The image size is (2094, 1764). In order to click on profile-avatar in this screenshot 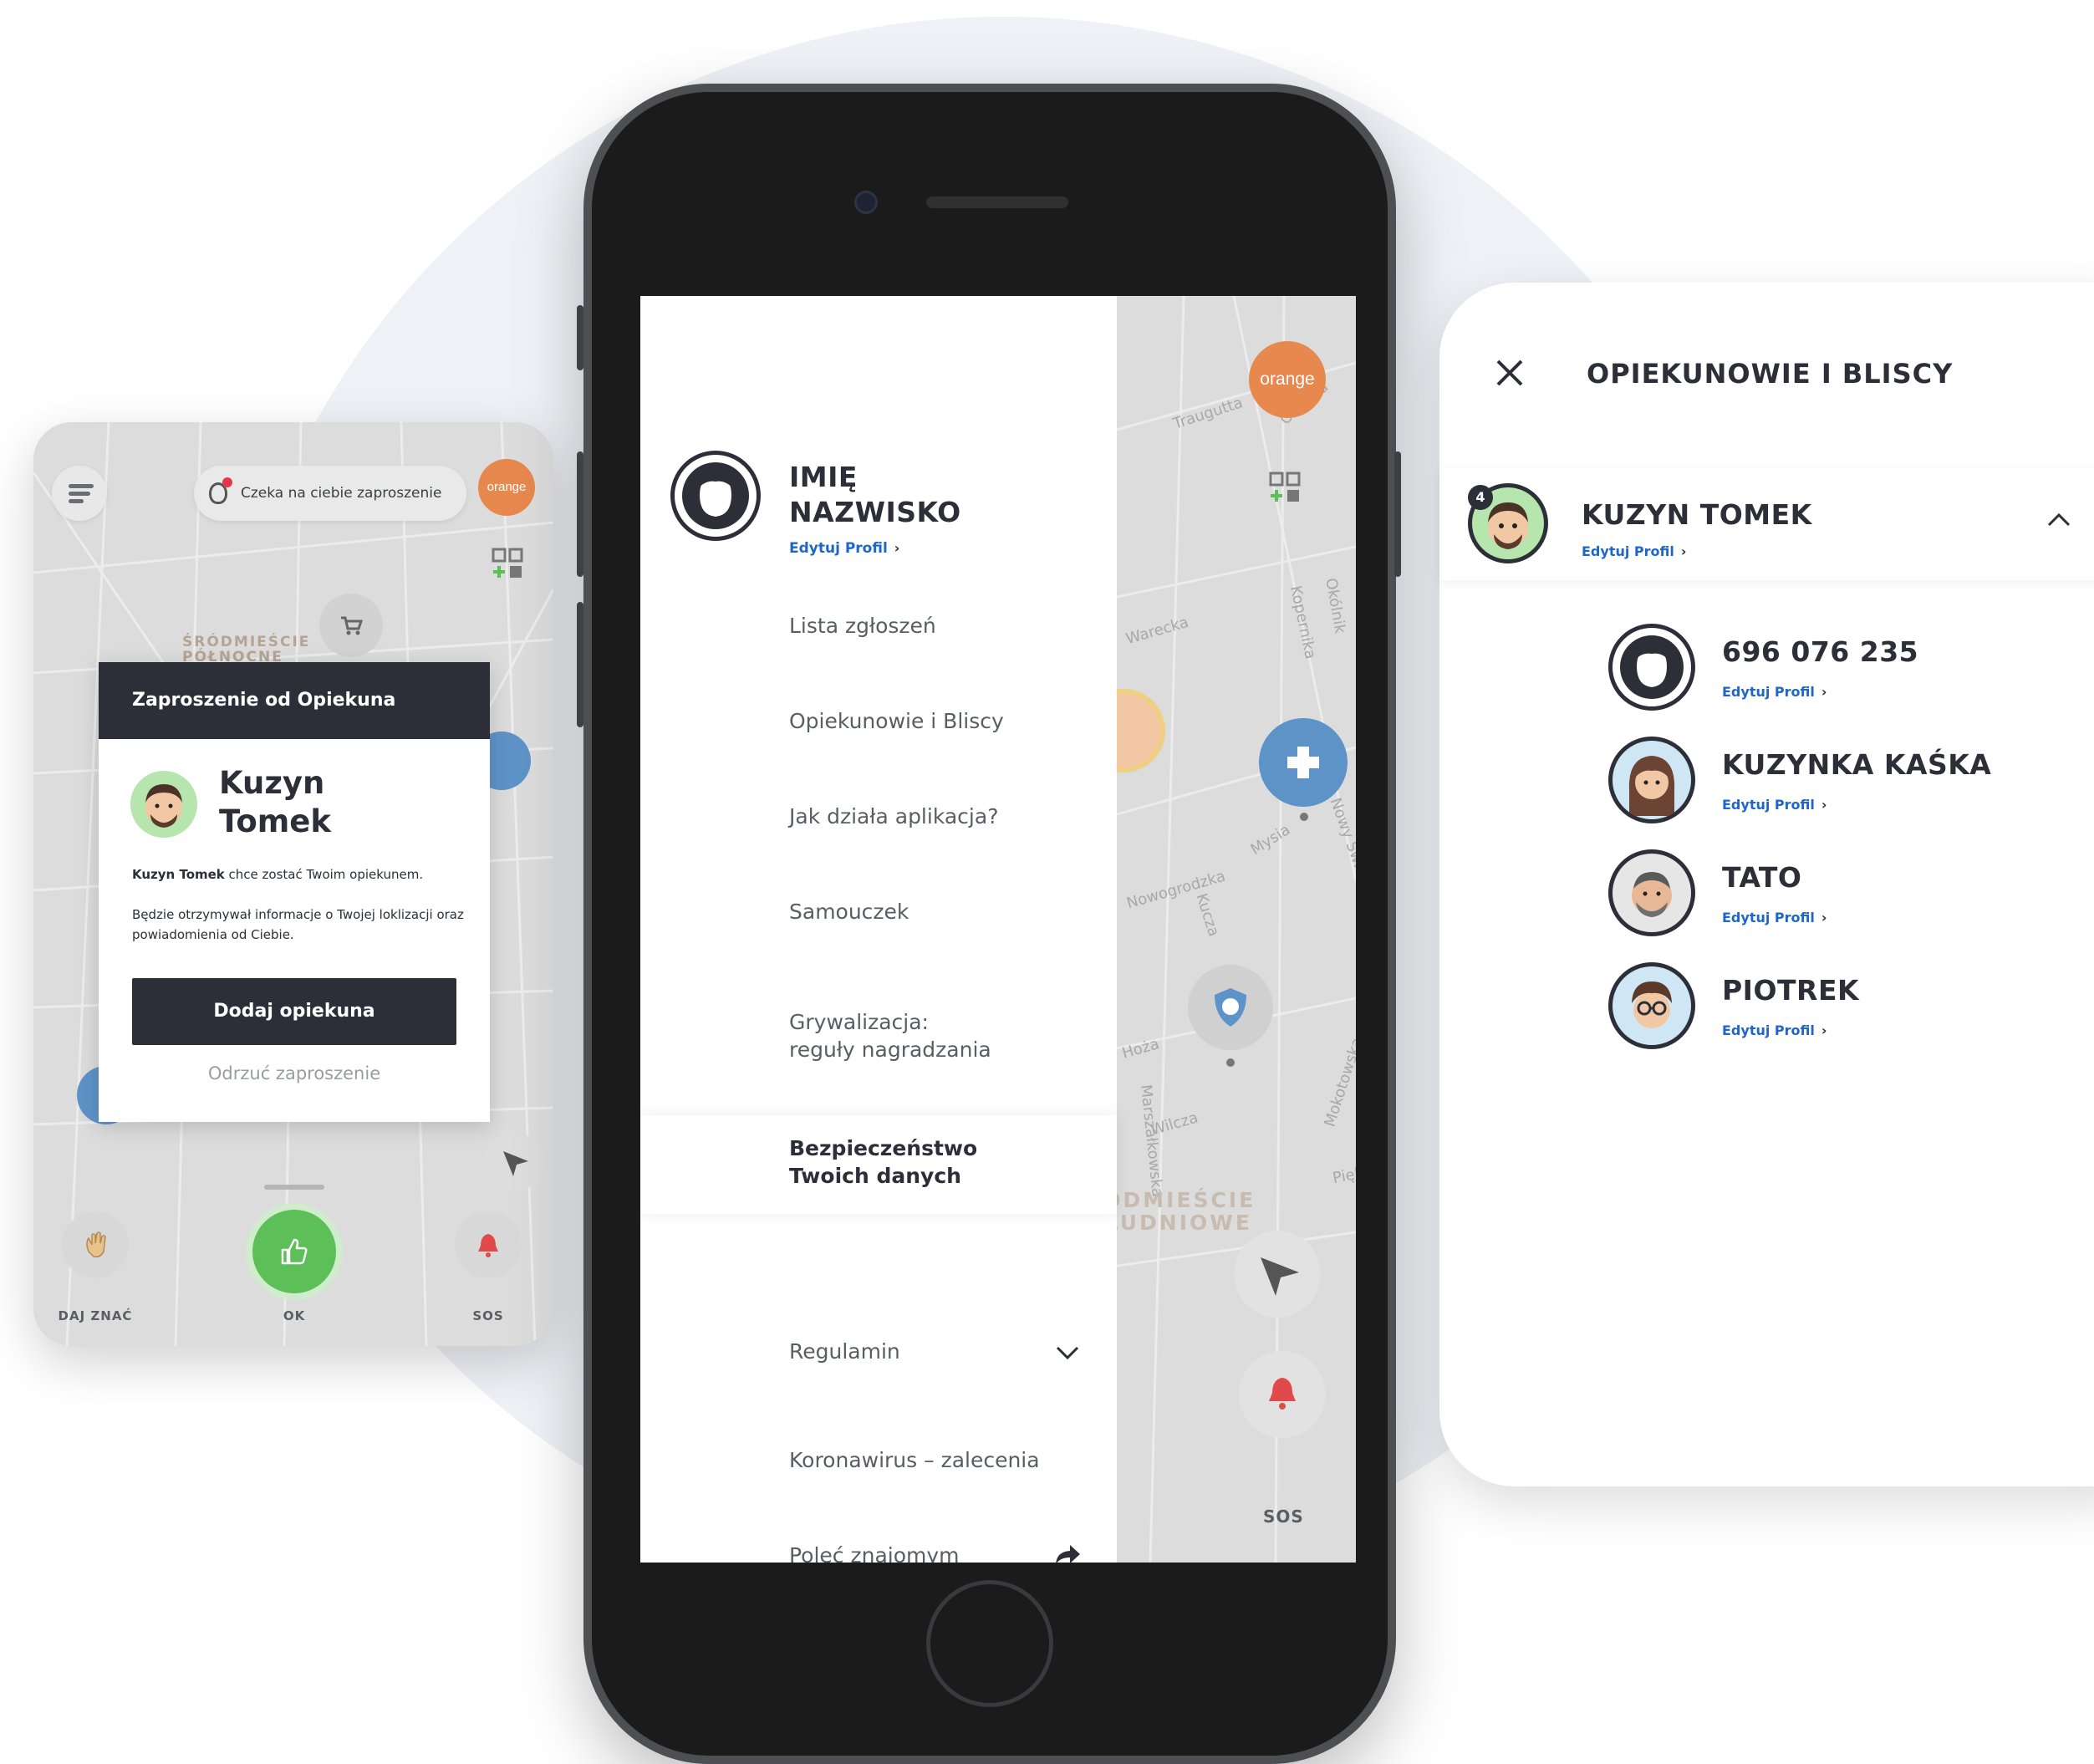, I will do `click(715, 496)`.